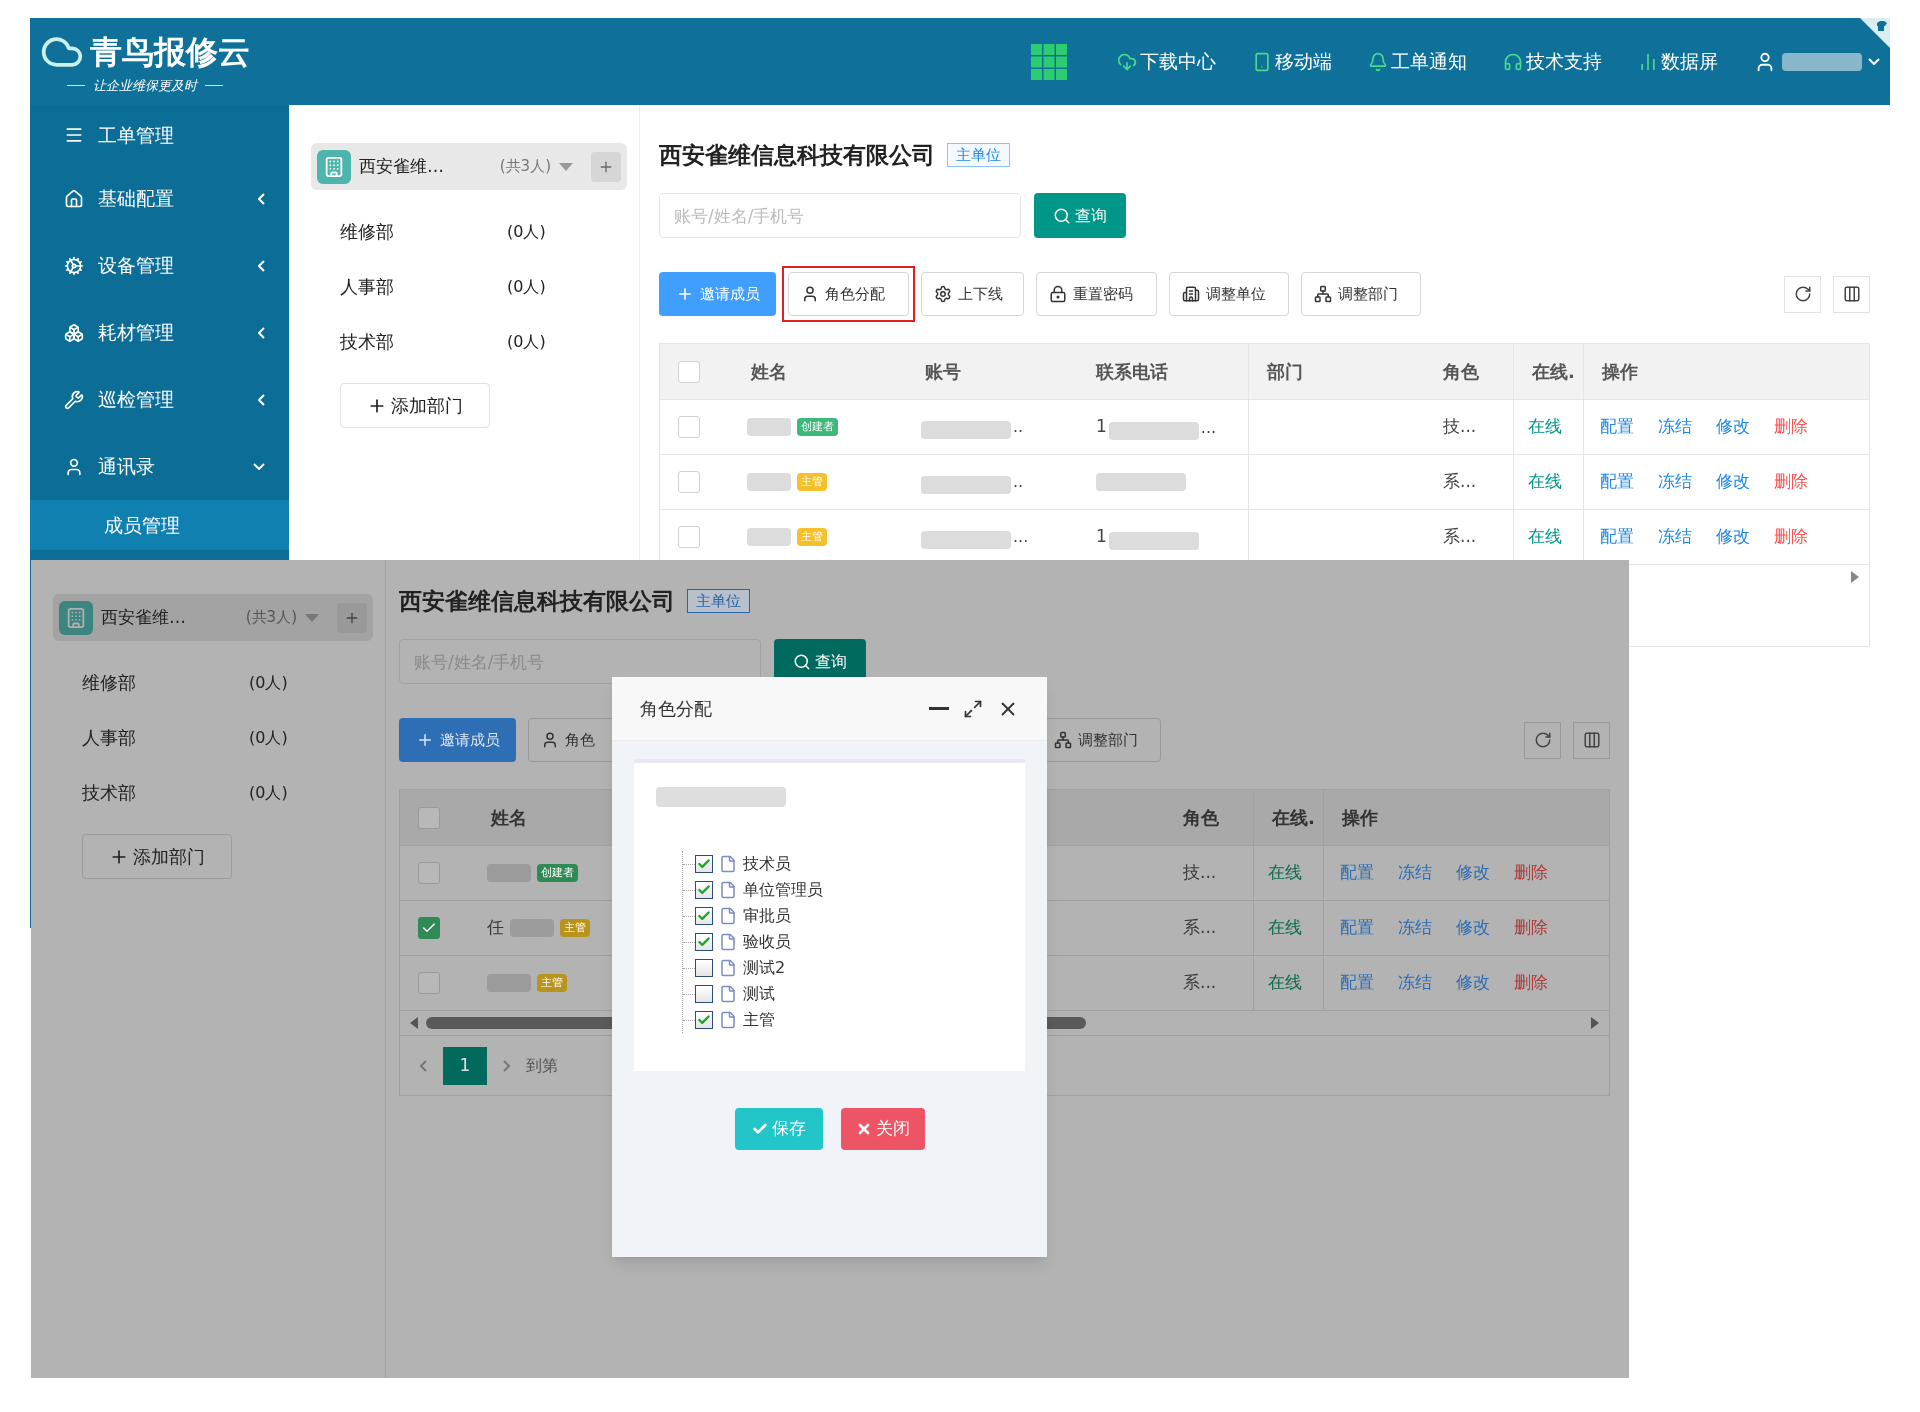 This screenshot has height=1412, width=1920. I want to click on corner-ribbon-icon, so click(1875, 33).